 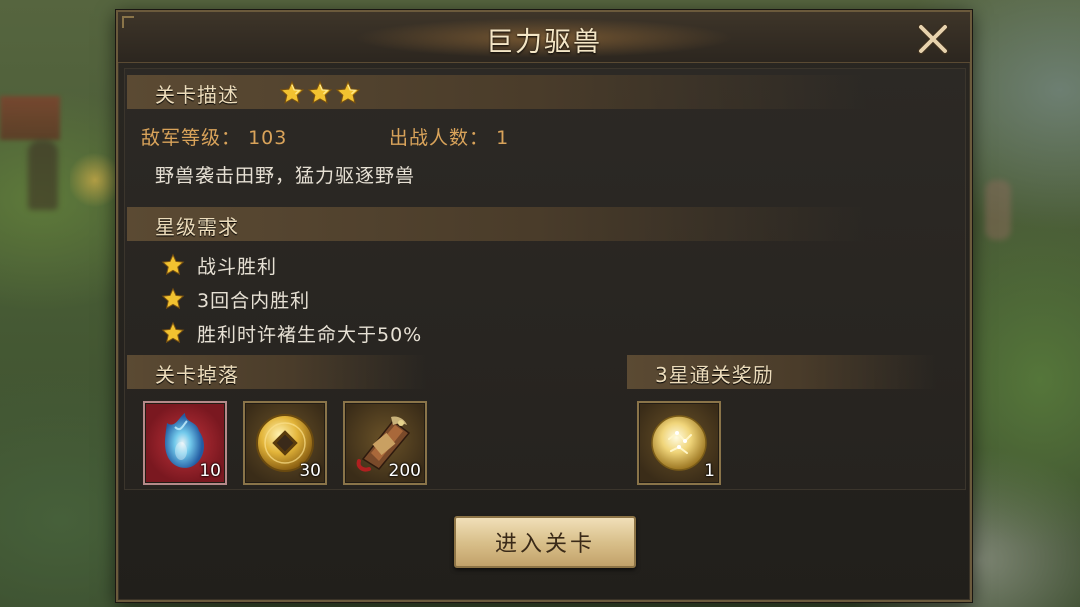 I want to click on enter-stage-label: 进入关卡, so click(x=544, y=544).